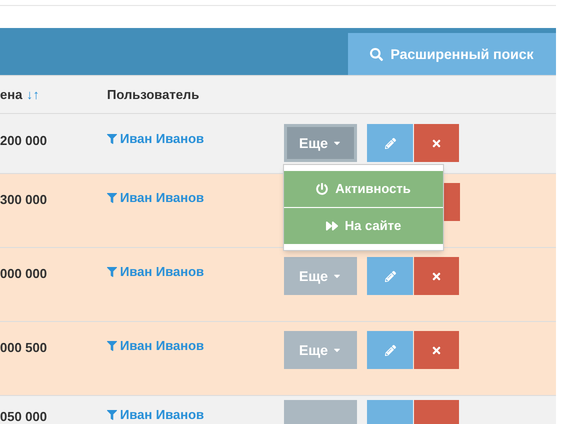 This screenshot has width=569, height=424. Describe the element at coordinates (23, 347) in the screenshot. I see `price-cell: 000 500` at that location.